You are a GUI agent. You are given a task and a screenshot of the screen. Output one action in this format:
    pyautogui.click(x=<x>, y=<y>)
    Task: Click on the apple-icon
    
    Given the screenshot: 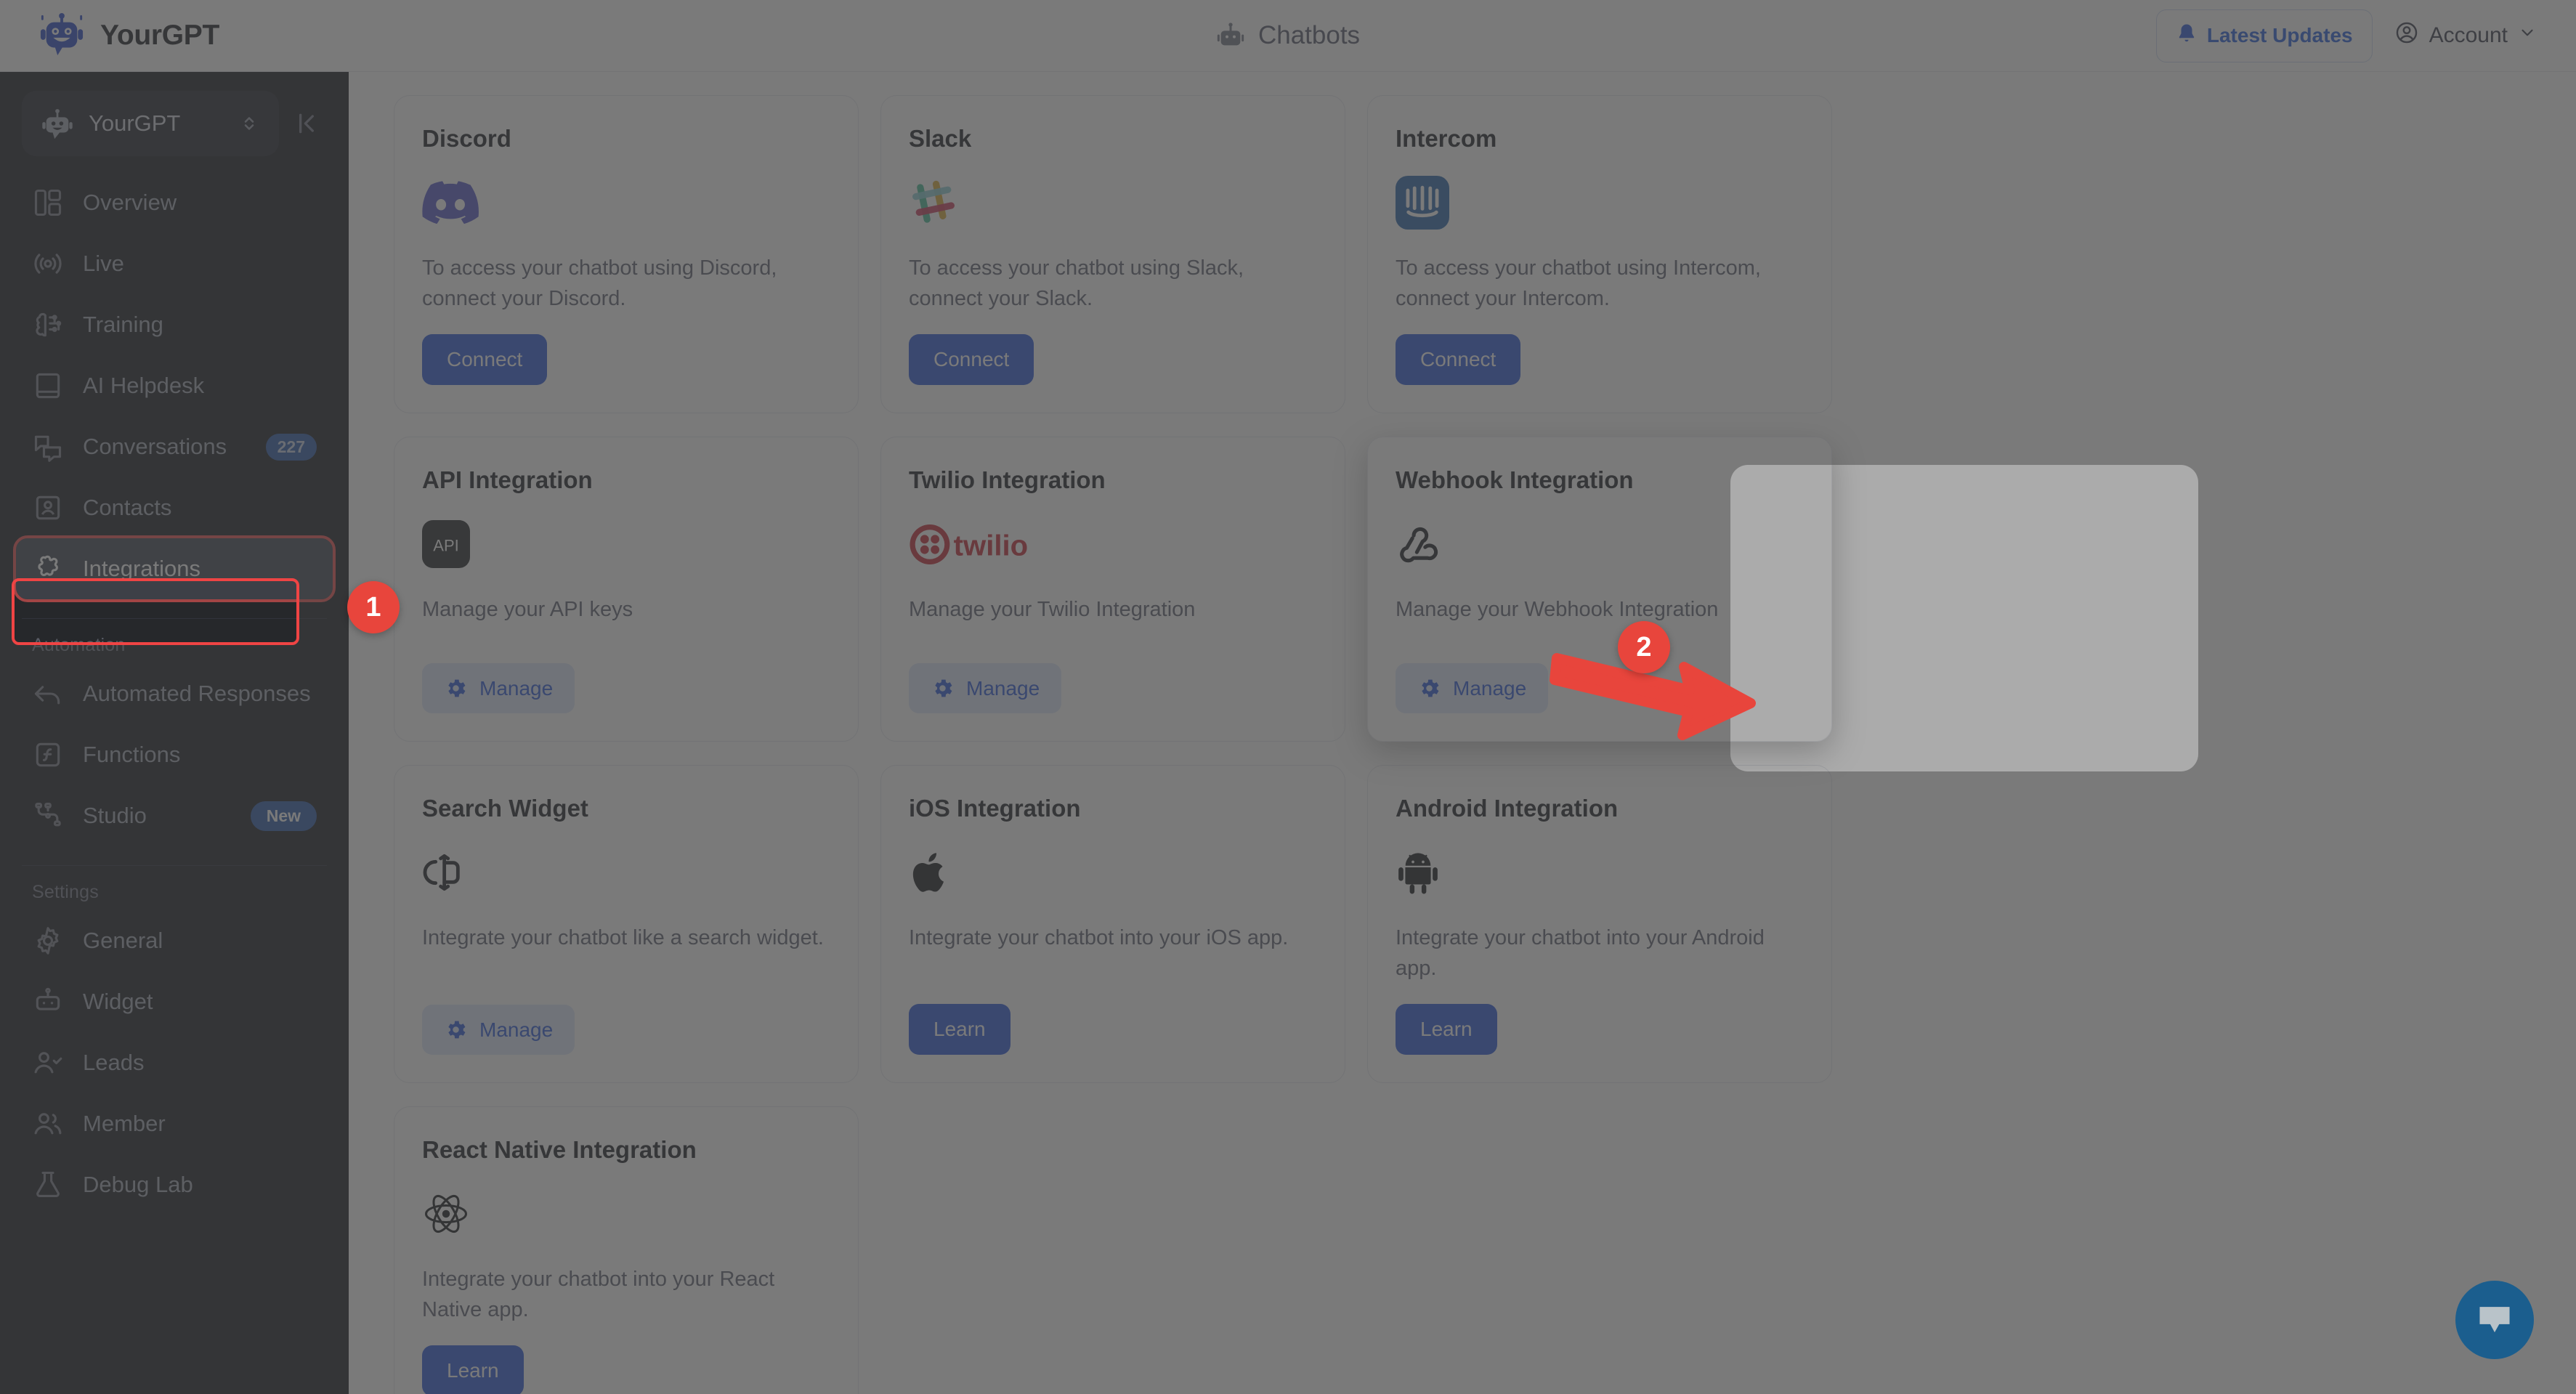 What is the action you would take?
    pyautogui.click(x=1113, y=873)
    